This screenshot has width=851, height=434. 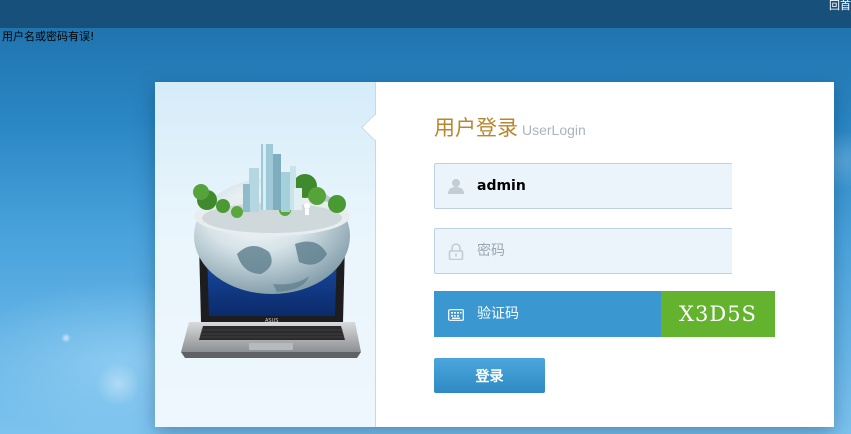 I want to click on username-field, so click(x=583, y=186).